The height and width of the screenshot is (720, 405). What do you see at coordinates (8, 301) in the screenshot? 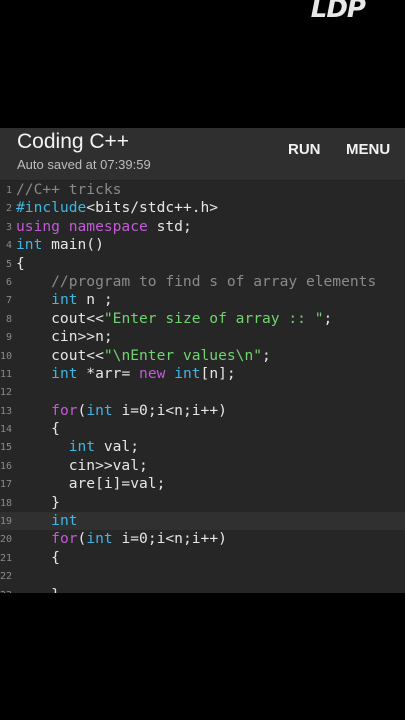
I see `line-number: 7` at bounding box center [8, 301].